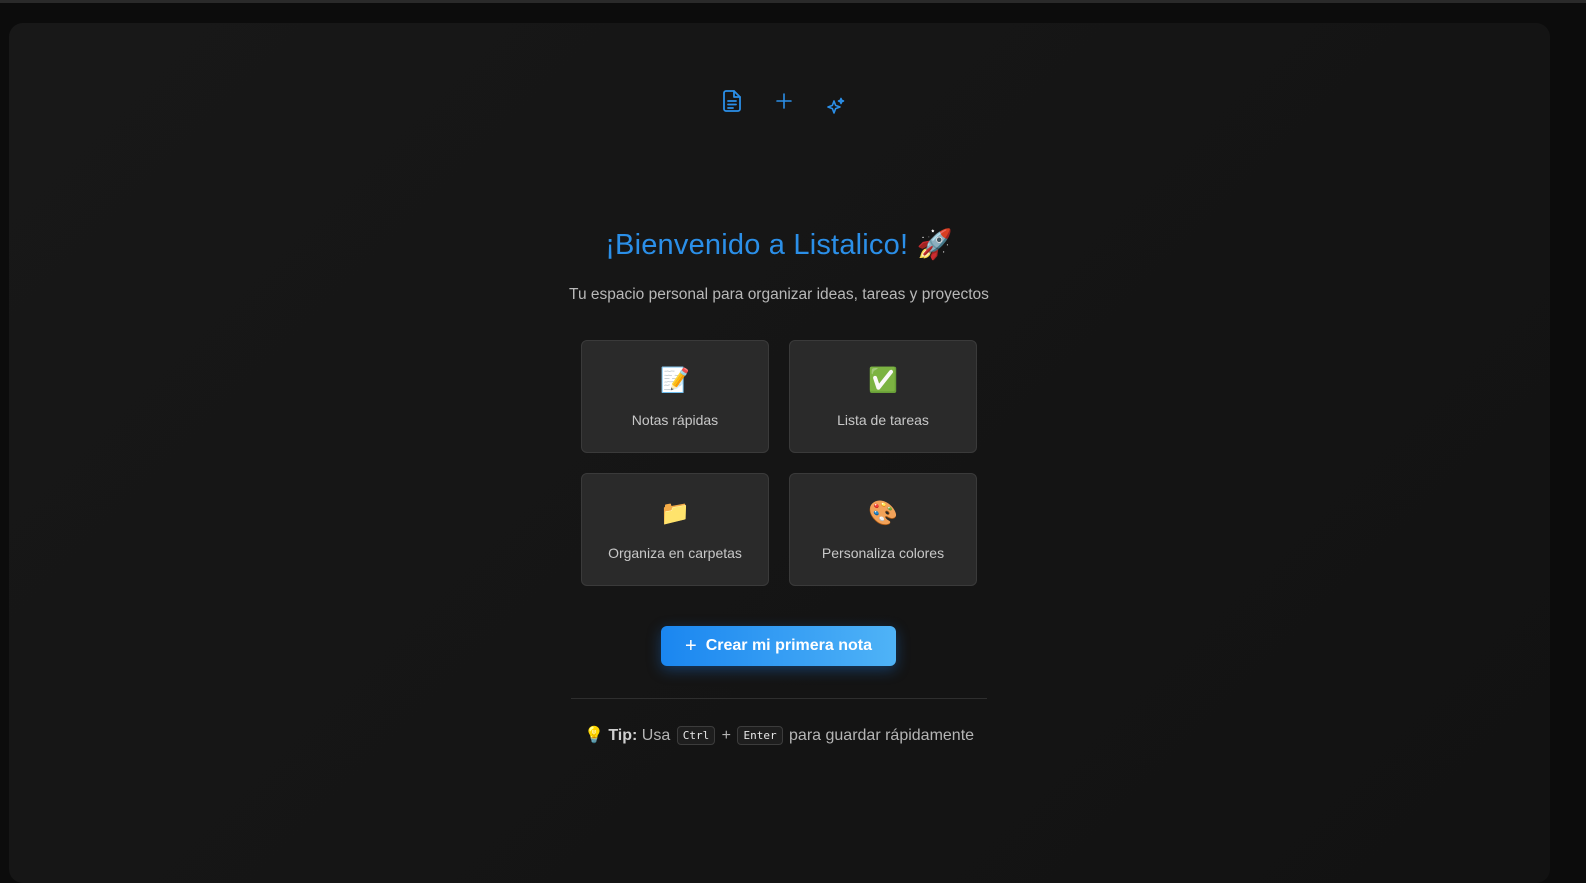  What do you see at coordinates (883, 513) in the screenshot?
I see `palette-icon: 🎨` at bounding box center [883, 513].